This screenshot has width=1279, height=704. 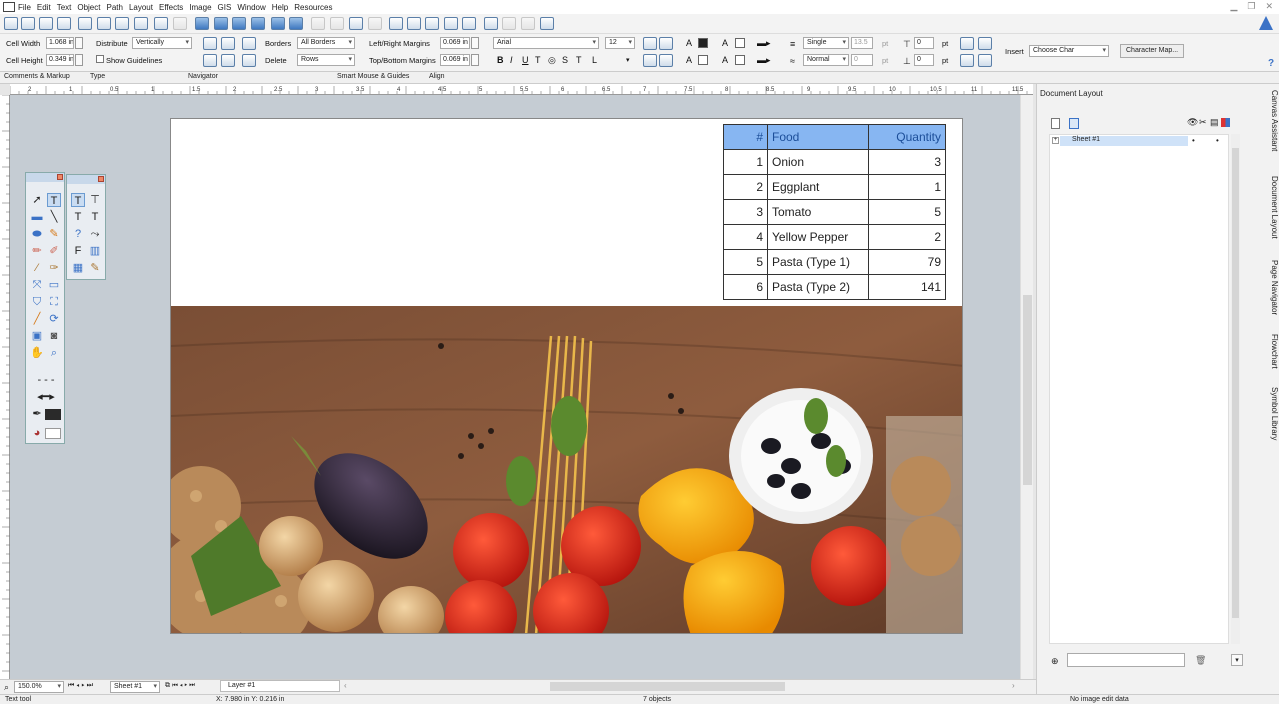 What do you see at coordinates (818, 287) in the screenshot?
I see `row-food: Pasta (Type 2)` at bounding box center [818, 287].